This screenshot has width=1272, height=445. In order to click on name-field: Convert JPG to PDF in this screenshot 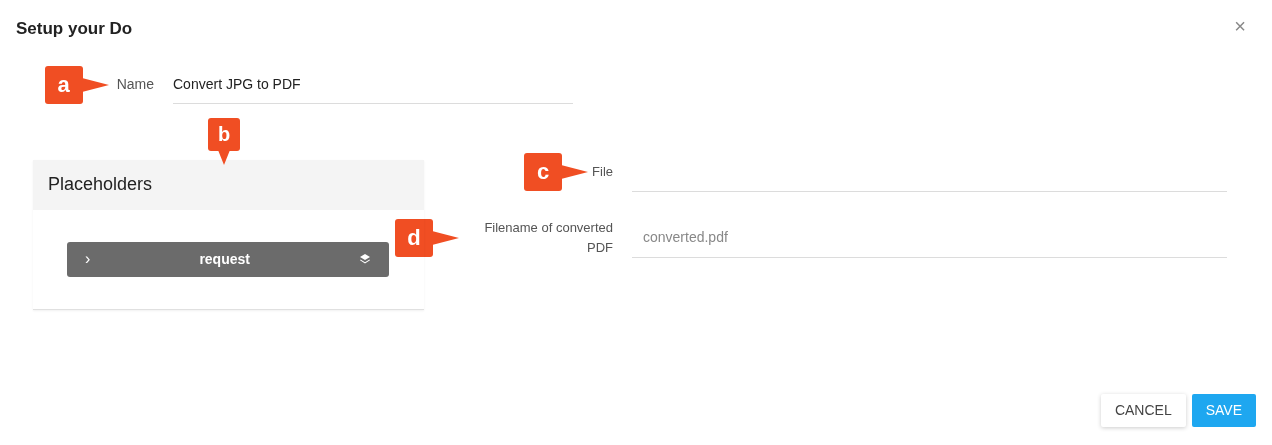, I will do `click(373, 84)`.